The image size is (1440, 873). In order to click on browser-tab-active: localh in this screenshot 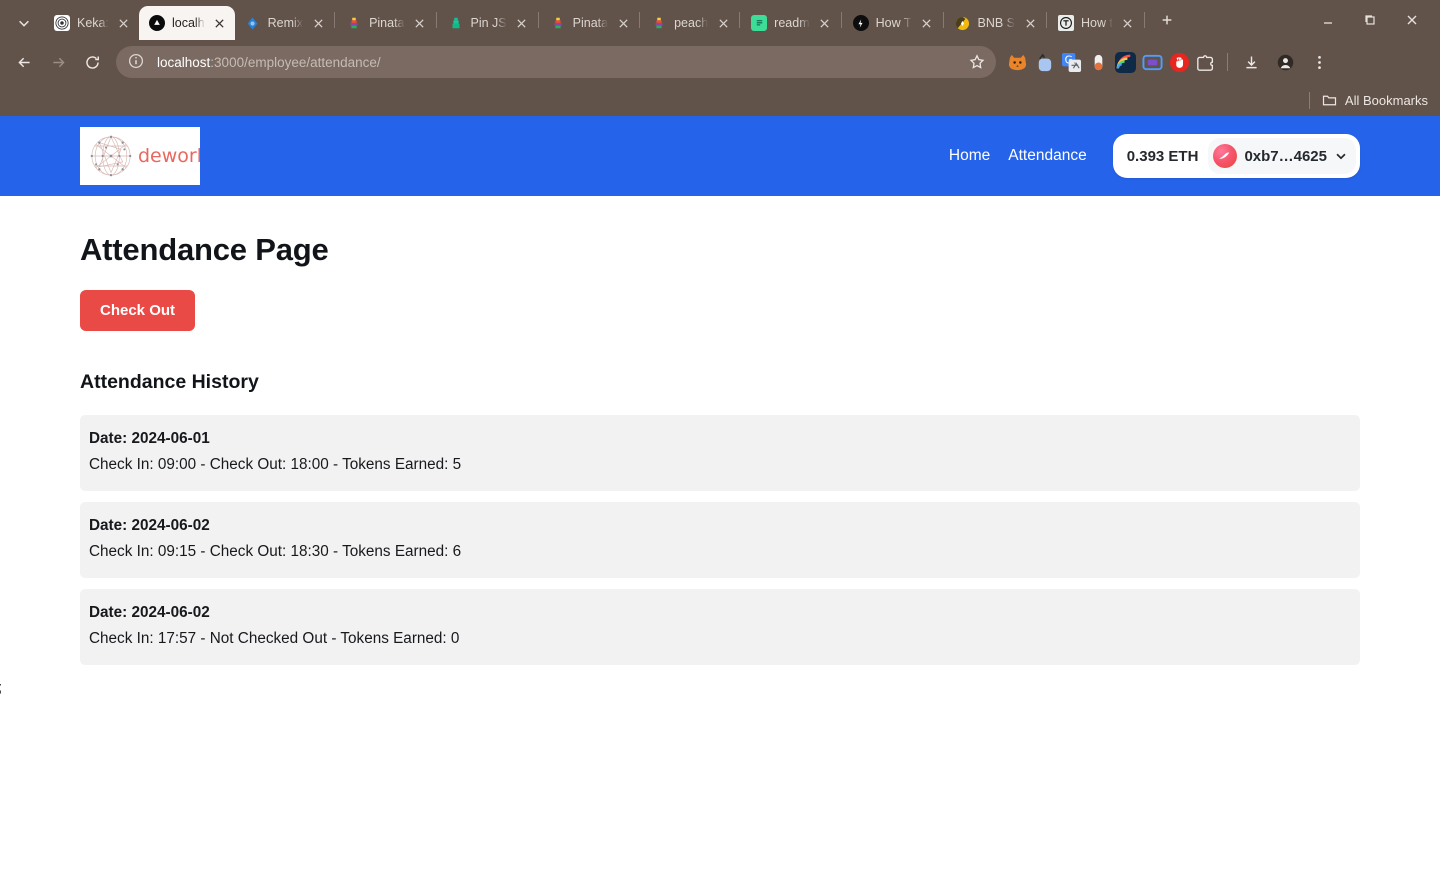, I will do `click(186, 23)`.